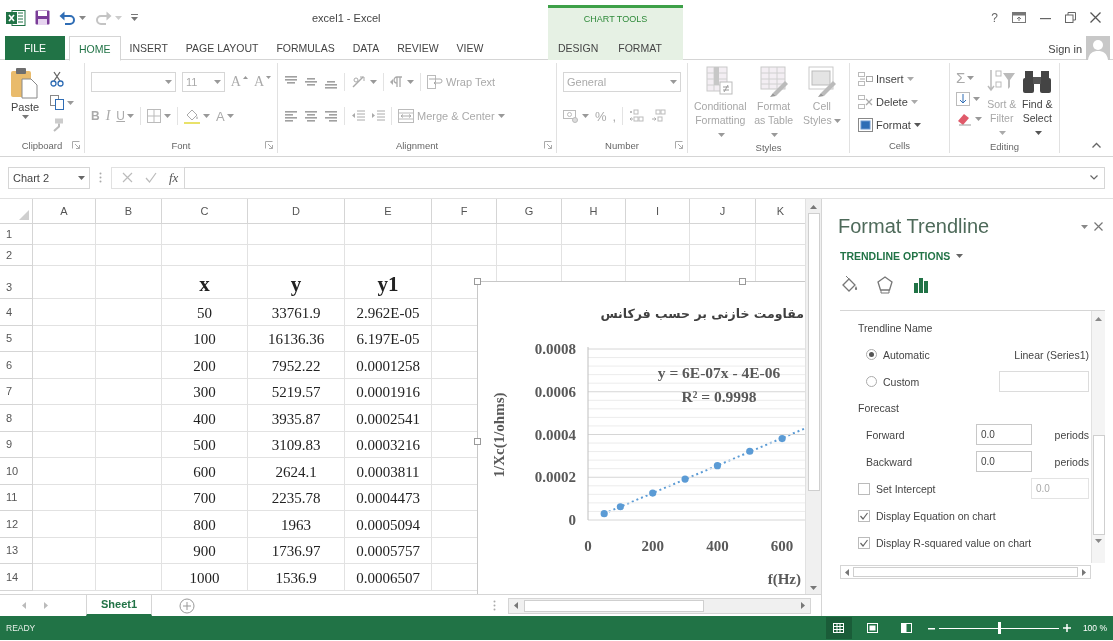 The image size is (1113, 641). Describe the element at coordinates (95, 48) in the screenshot. I see `ribbon-tab: HOME` at that location.